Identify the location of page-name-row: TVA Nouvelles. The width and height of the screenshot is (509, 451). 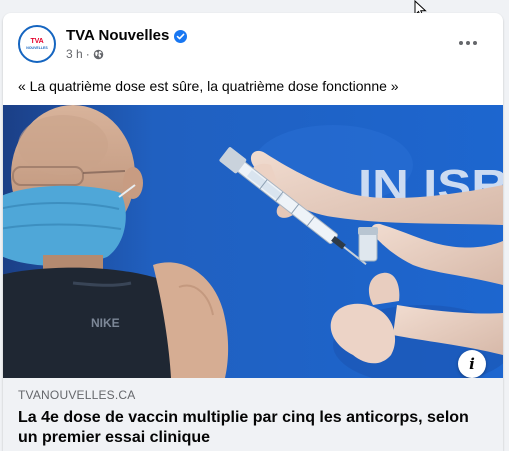
(127, 36).